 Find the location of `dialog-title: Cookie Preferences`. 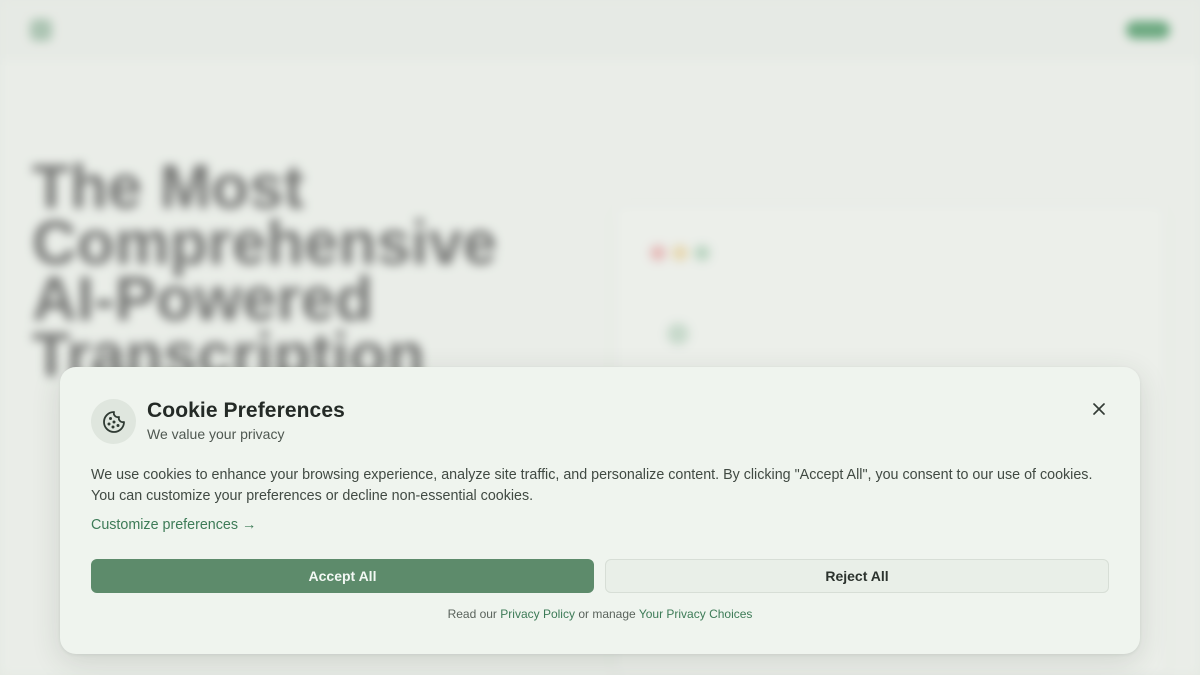

dialog-title: Cookie Preferences is located at coordinates (246, 410).